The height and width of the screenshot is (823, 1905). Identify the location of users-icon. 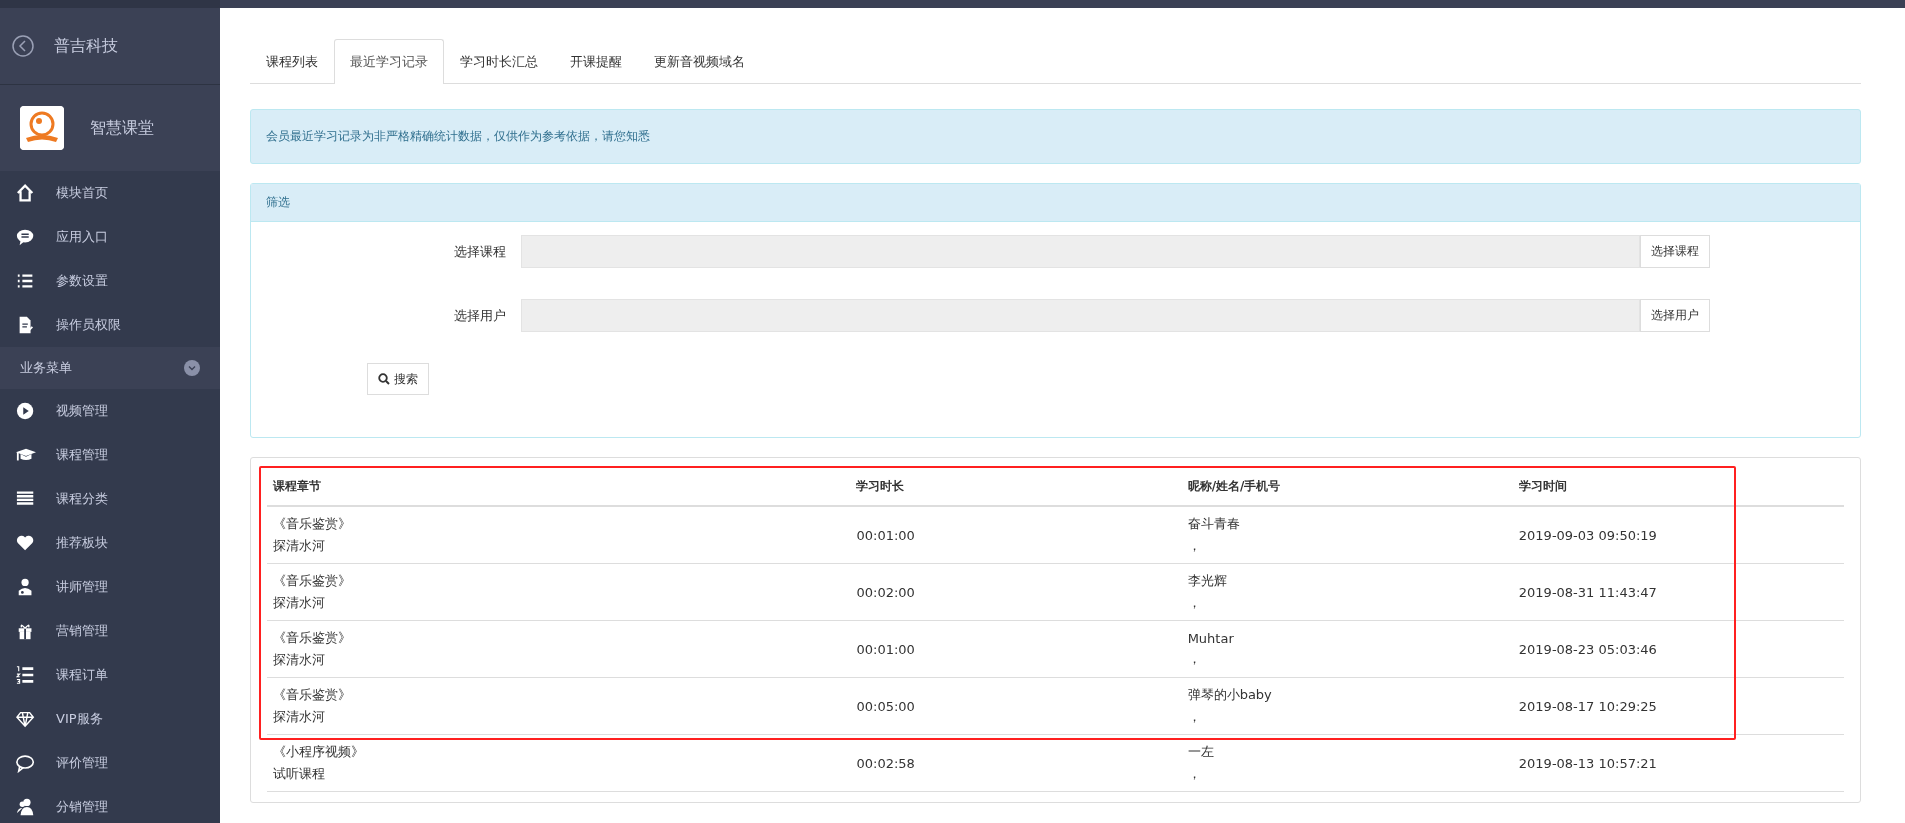
(26, 807).